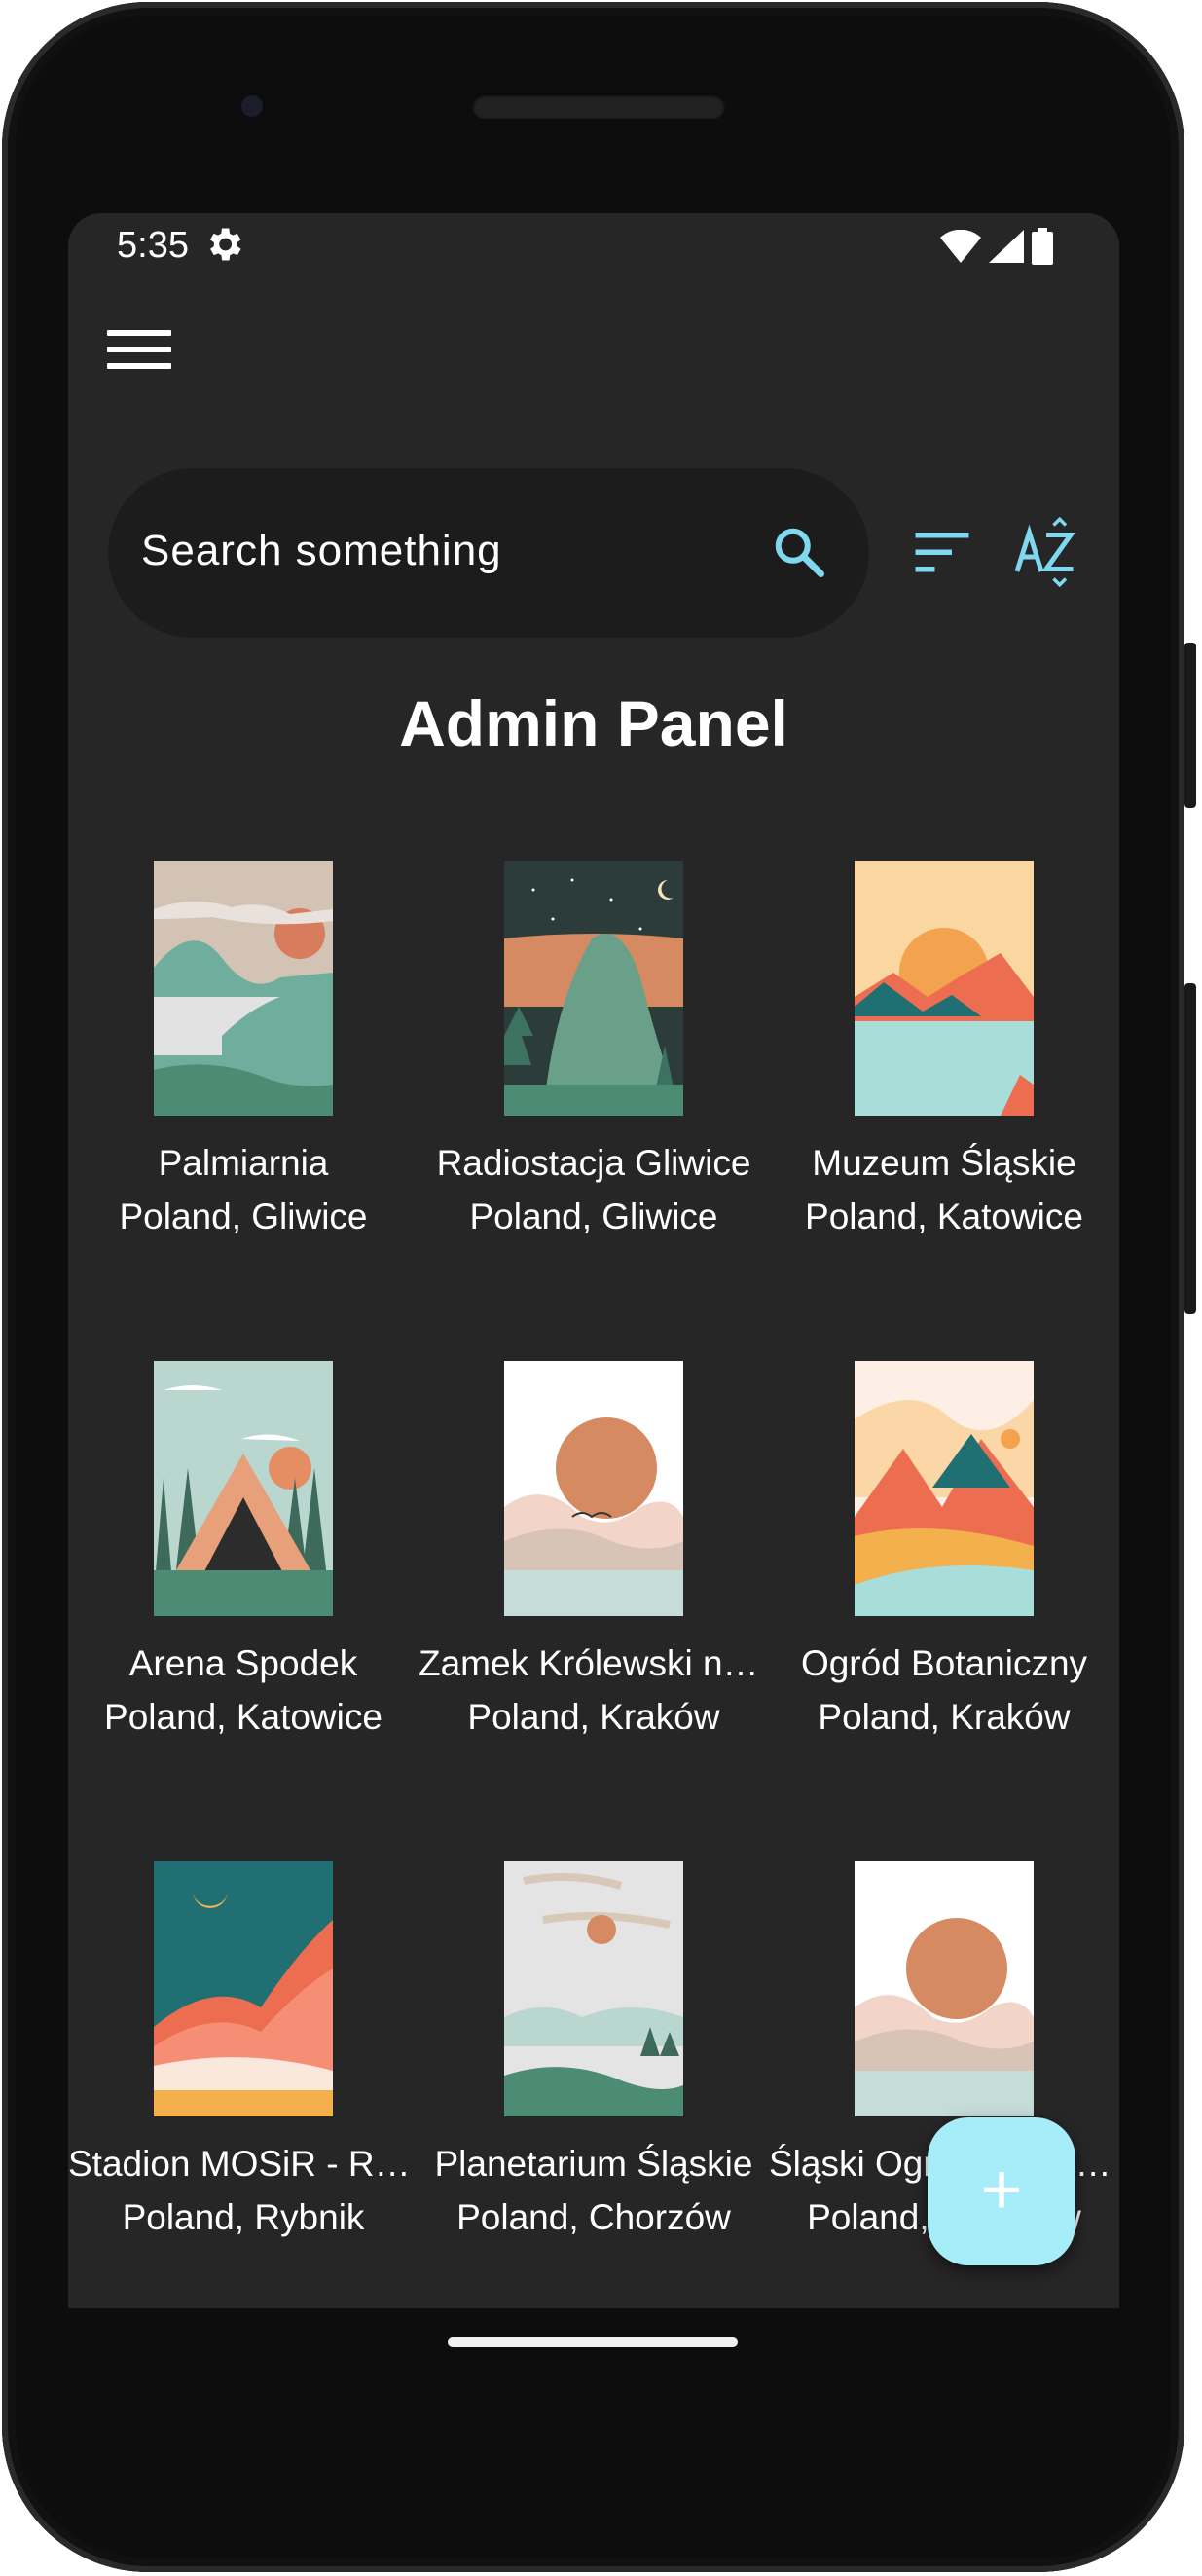  Describe the element at coordinates (225, 244) in the screenshot. I see `gear-icon` at that location.